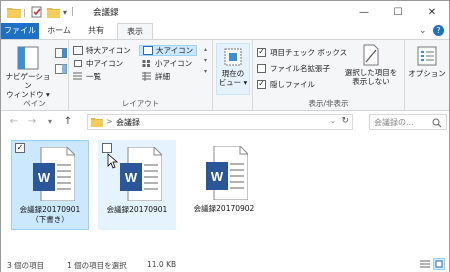 The height and width of the screenshot is (272, 450). What do you see at coordinates (205, 60) in the screenshot?
I see `layout-scroll-icon: ▴ ▾ ▾` at bounding box center [205, 60].